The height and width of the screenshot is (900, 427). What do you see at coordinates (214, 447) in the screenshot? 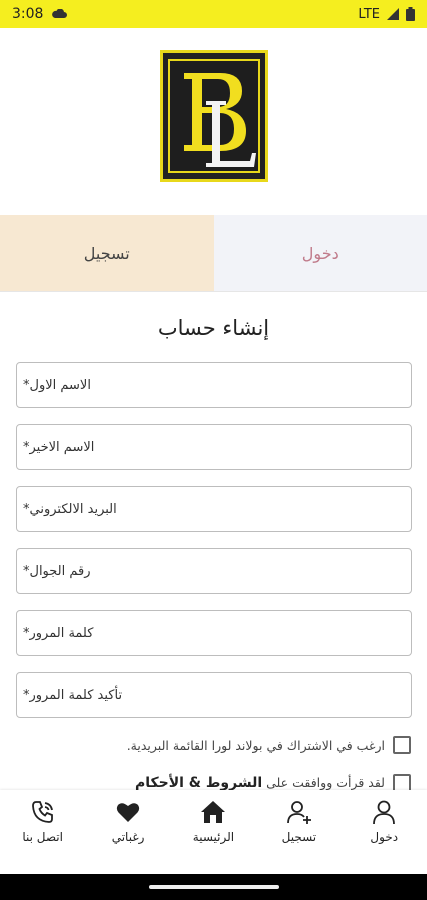
I see `last-name-field: الاسم الاخير *` at bounding box center [214, 447].